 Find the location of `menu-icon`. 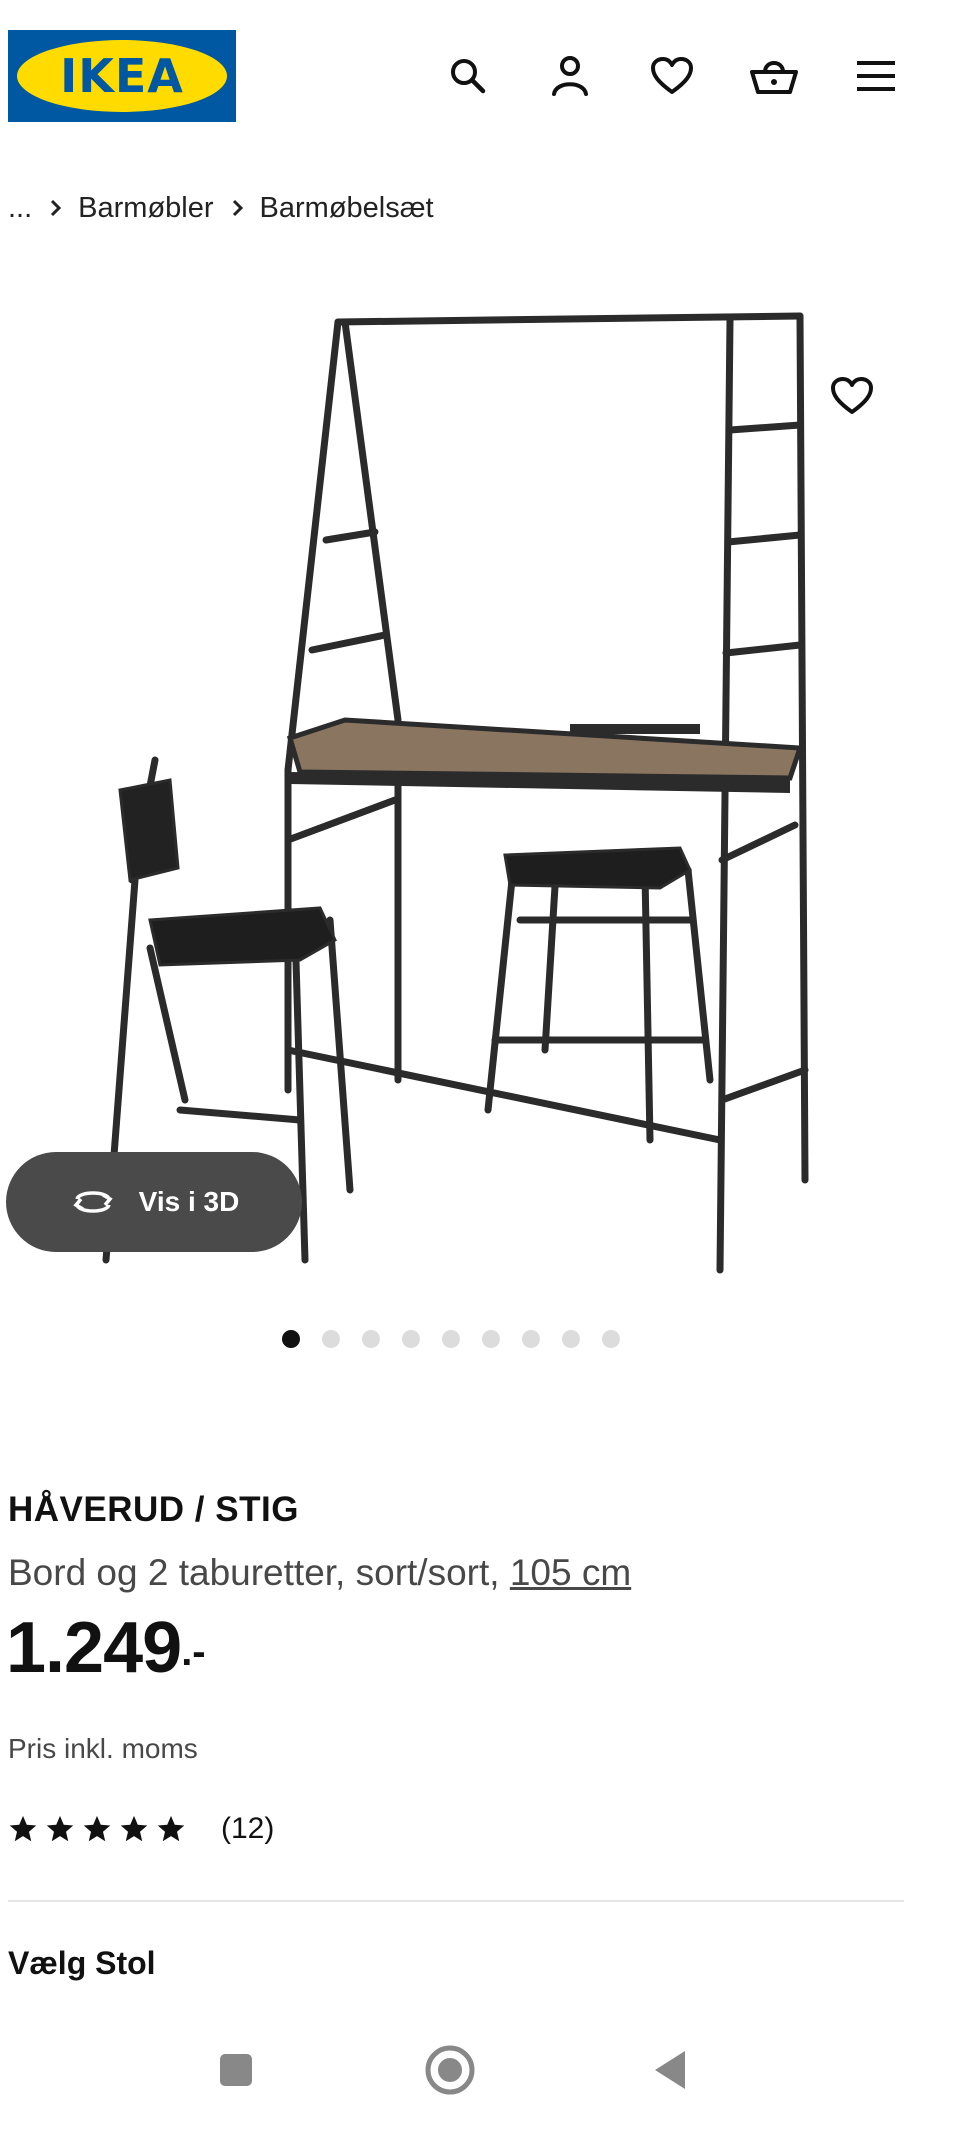

menu-icon is located at coordinates (876, 76).